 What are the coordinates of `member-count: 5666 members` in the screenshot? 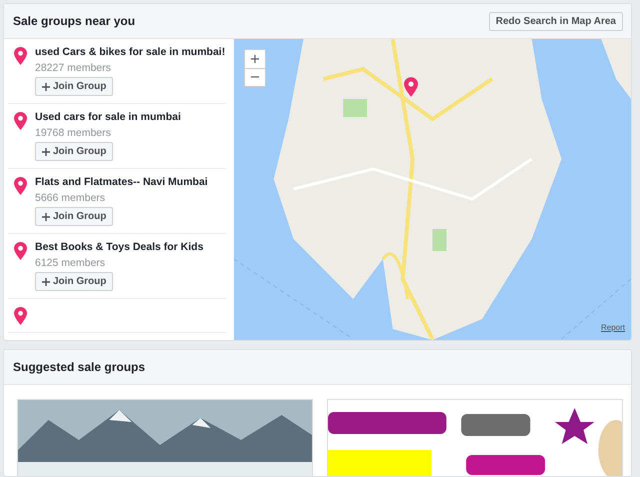 It's located at (70, 198).